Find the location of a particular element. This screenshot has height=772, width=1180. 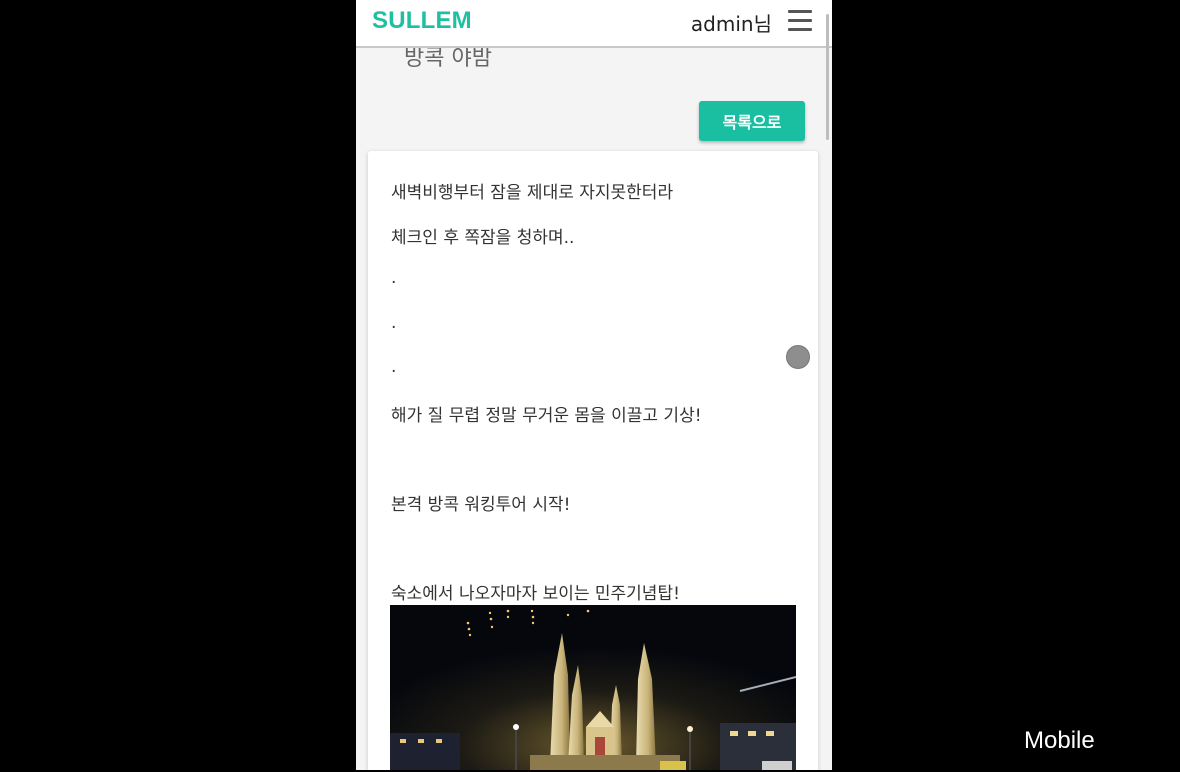

monument-night-image is located at coordinates (593, 687).